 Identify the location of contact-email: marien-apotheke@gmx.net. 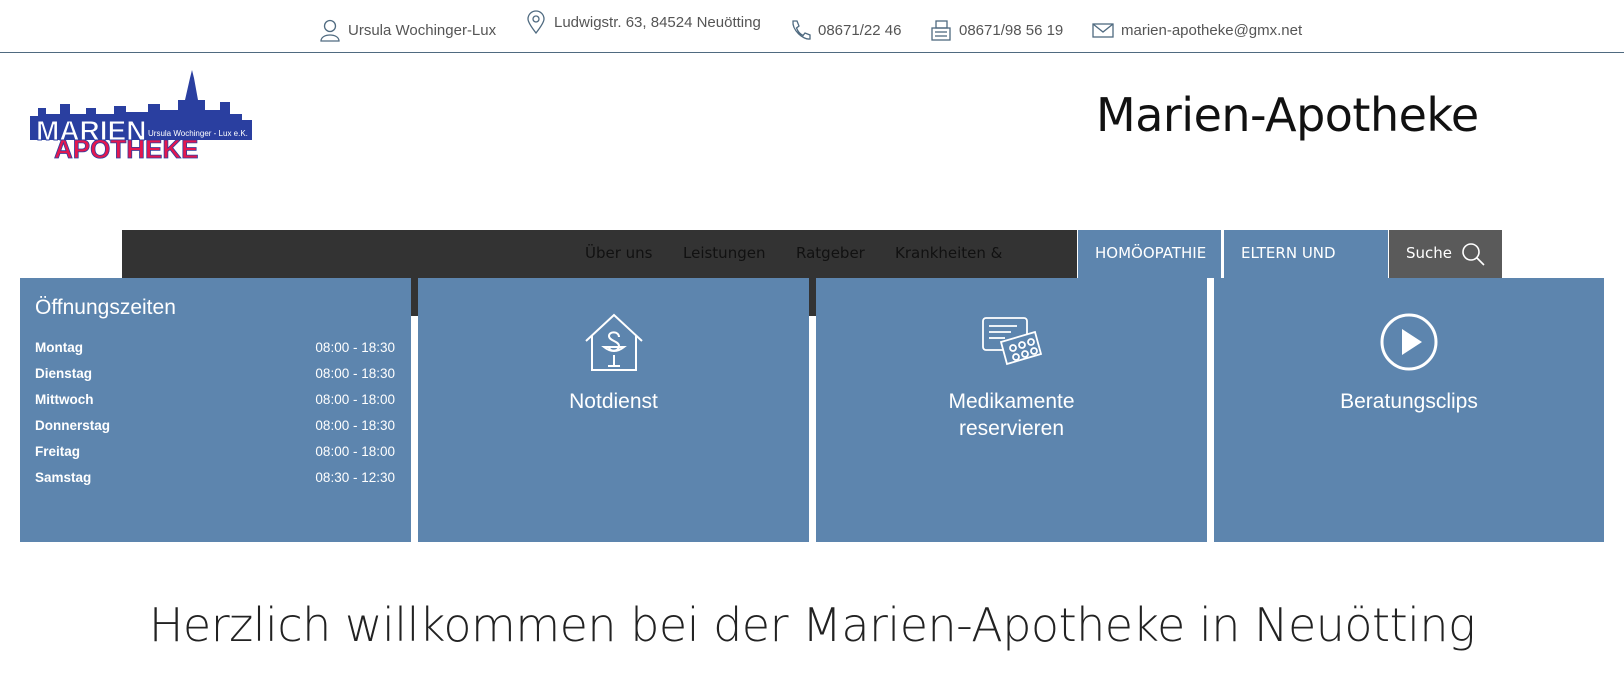
(1197, 30).